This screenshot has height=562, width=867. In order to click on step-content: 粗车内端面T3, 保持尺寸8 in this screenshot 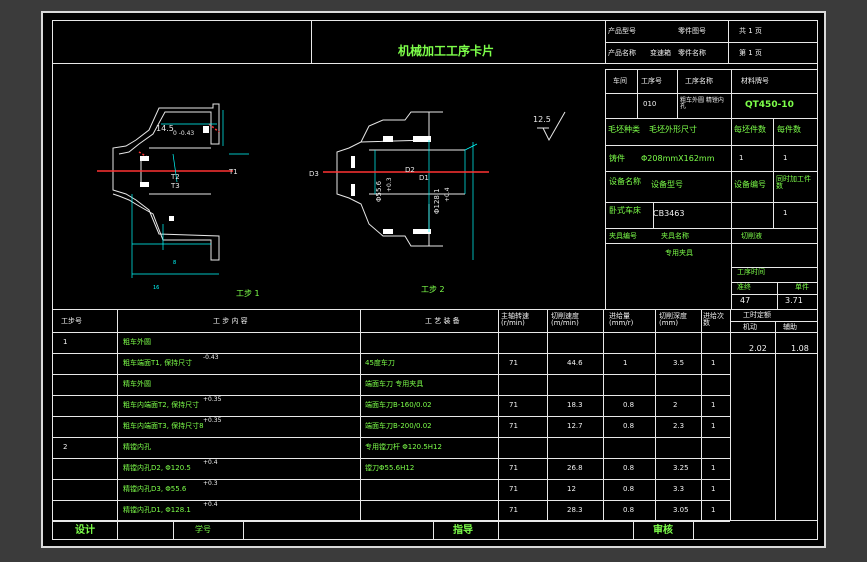, I will do `click(163, 426)`.